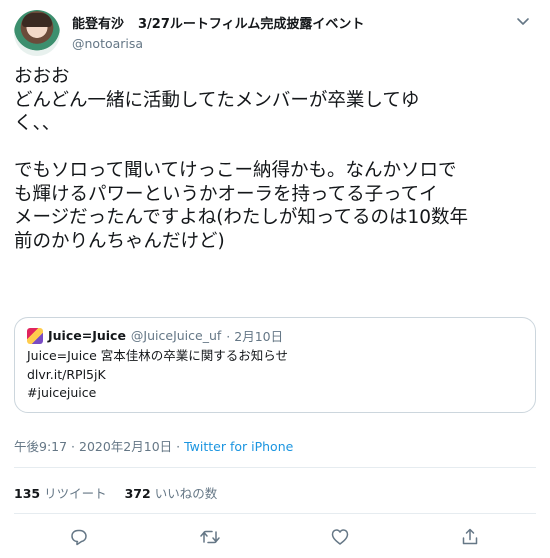  I want to click on heart-icon, so click(340, 537).